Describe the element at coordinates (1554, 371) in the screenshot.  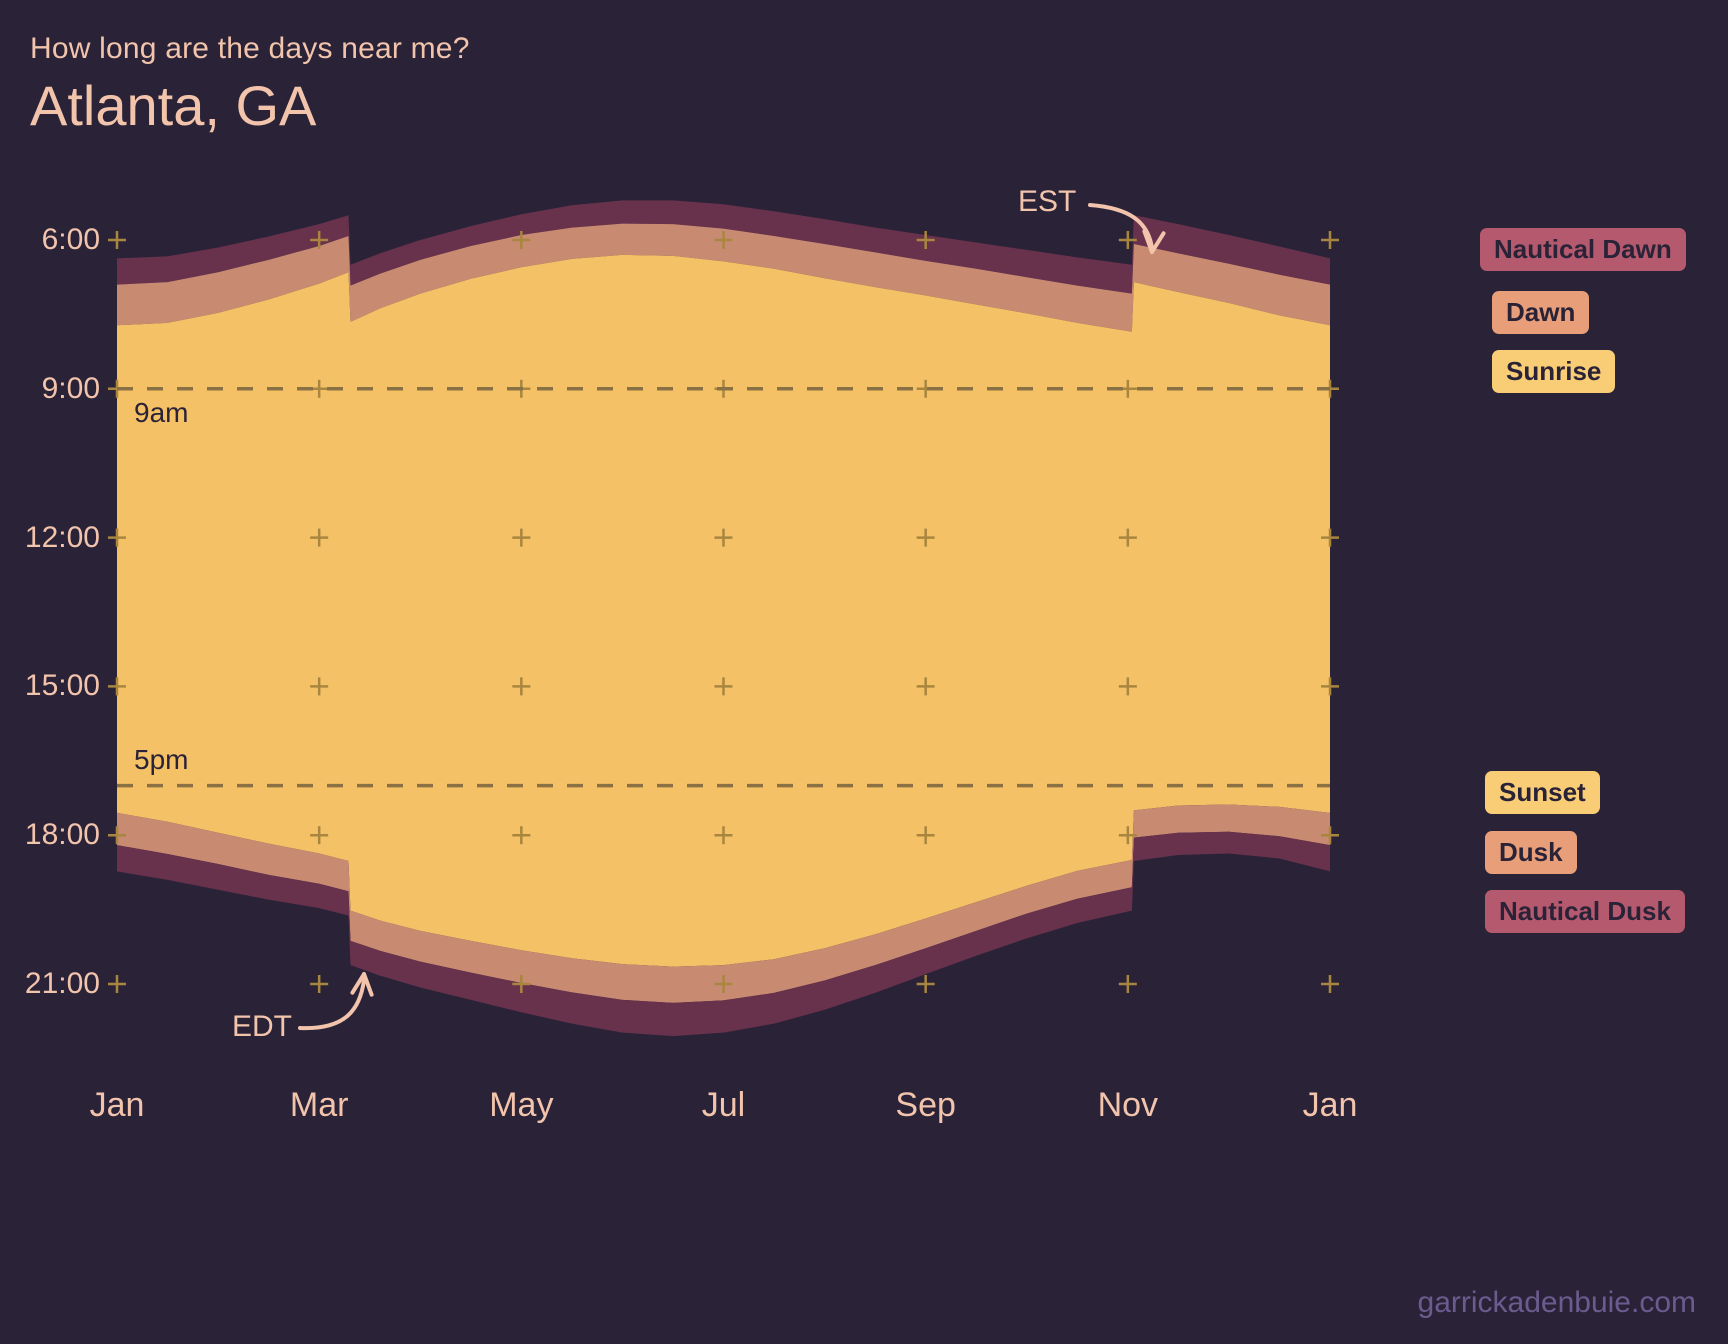
I see `legend-item-sunrise: Sunrise` at that location.